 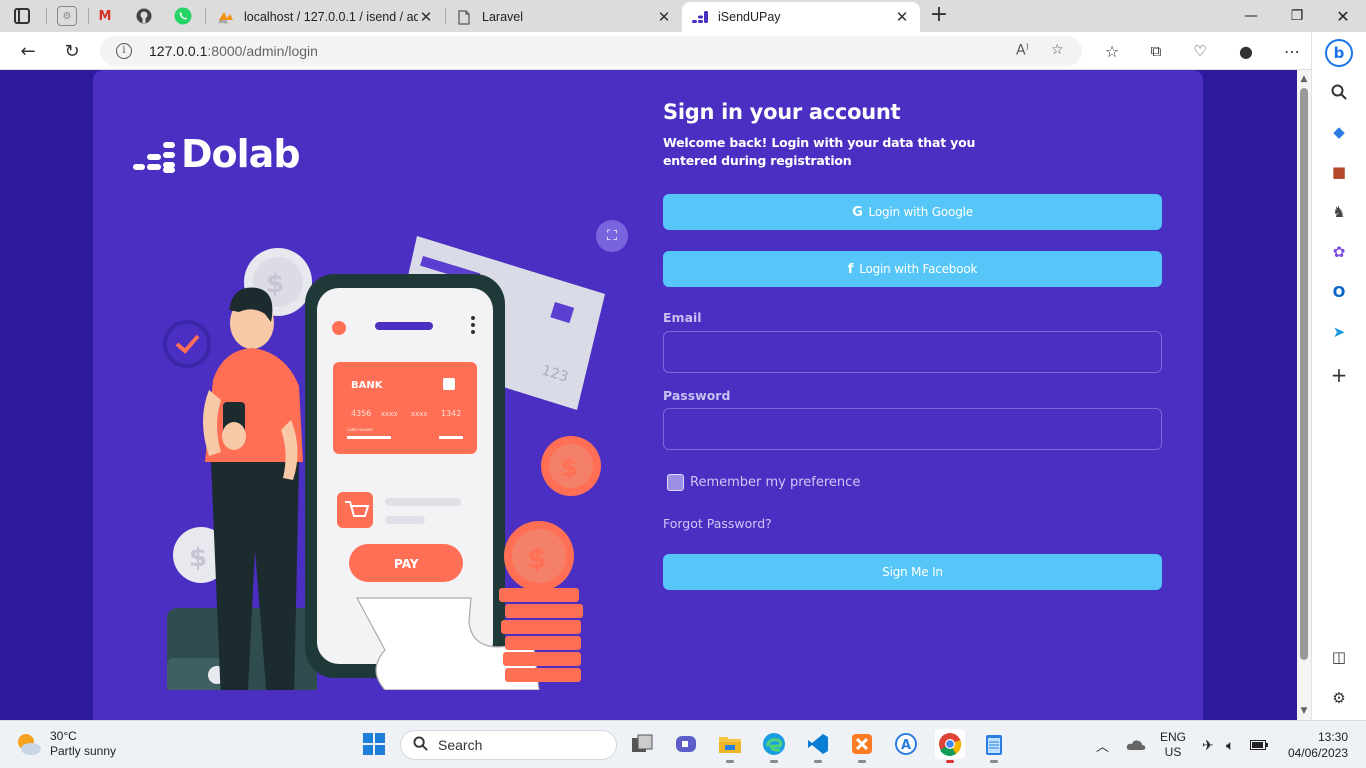 I want to click on tools-icon: ■, so click(x=1339, y=172).